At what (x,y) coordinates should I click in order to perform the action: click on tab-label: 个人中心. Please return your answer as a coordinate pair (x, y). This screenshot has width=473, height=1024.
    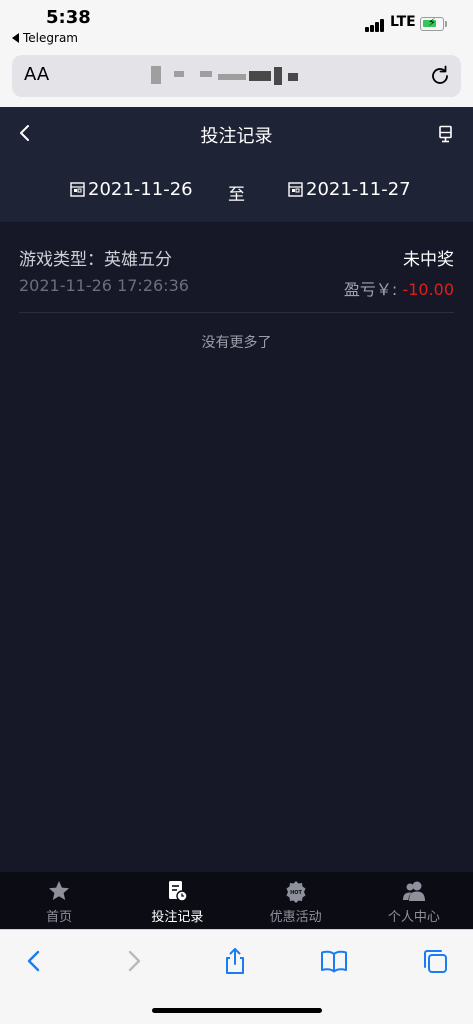
    Looking at the image, I should click on (413, 917).